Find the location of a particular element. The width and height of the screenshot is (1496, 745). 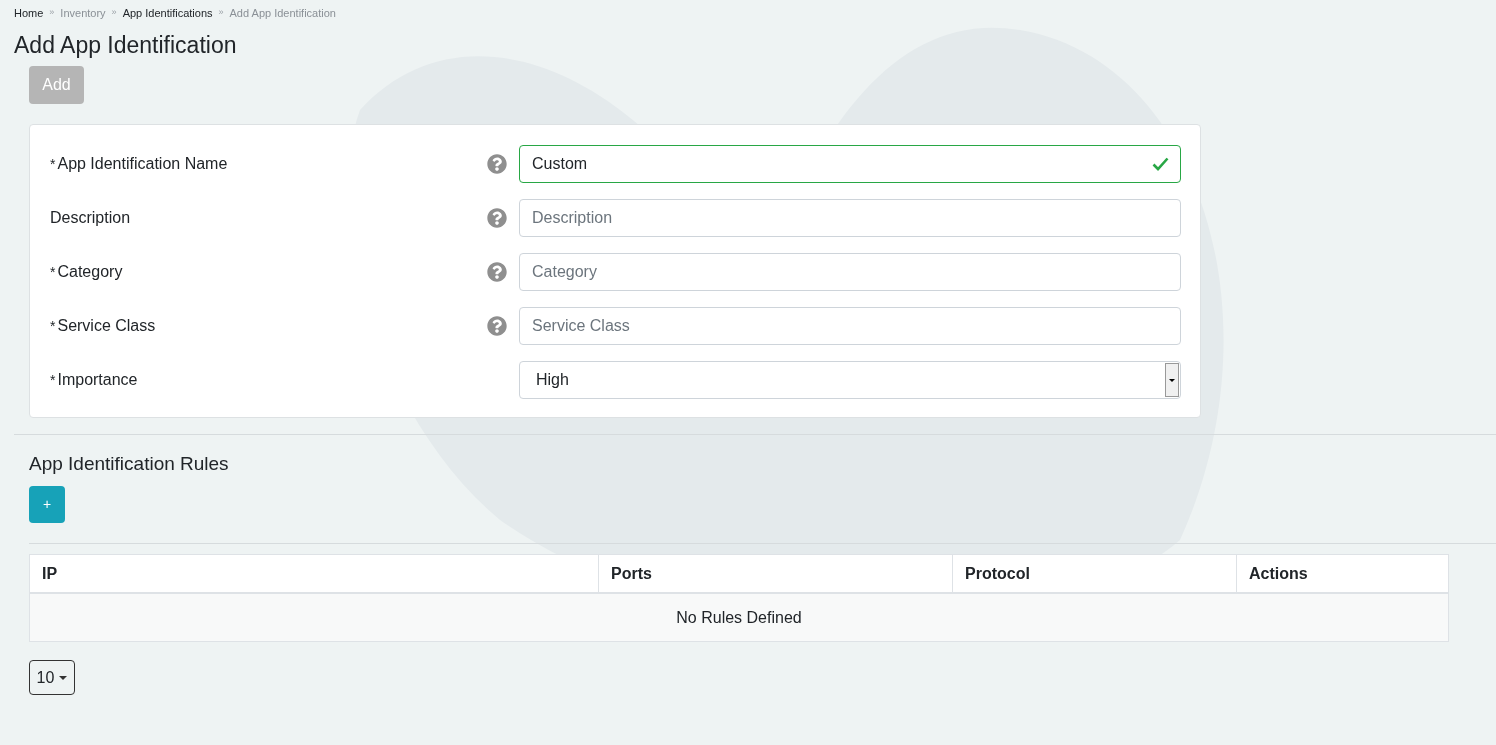

page-size-dropdown: 10 is located at coordinates (52, 677).